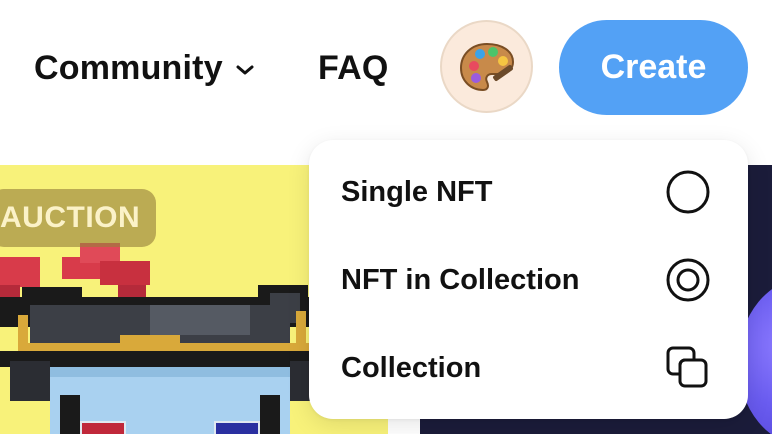 The height and width of the screenshot is (434, 772). Describe the element at coordinates (653, 67) in the screenshot. I see `create-button: Create` at that location.